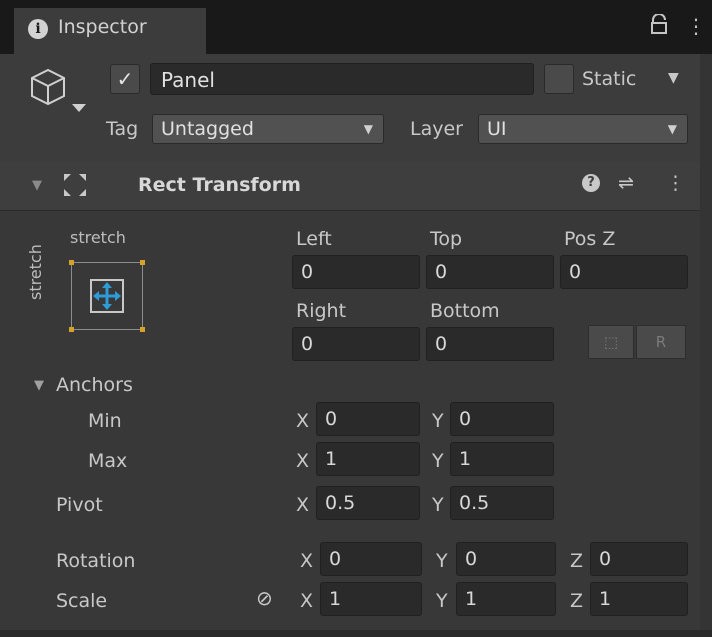 The image size is (712, 637). I want to click on bottom-label: Bottom, so click(465, 311).